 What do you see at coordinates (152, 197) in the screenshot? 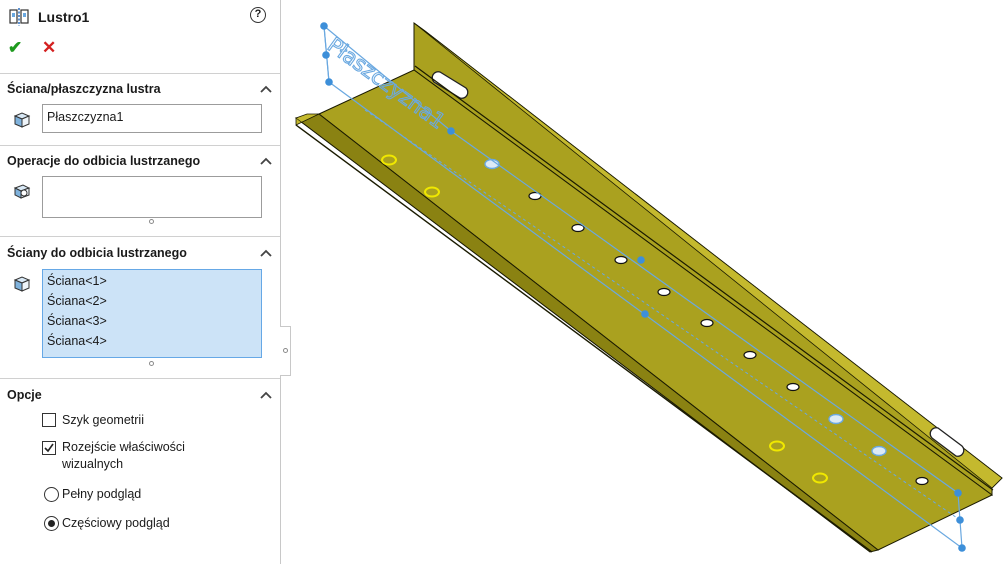
I see `features-list` at bounding box center [152, 197].